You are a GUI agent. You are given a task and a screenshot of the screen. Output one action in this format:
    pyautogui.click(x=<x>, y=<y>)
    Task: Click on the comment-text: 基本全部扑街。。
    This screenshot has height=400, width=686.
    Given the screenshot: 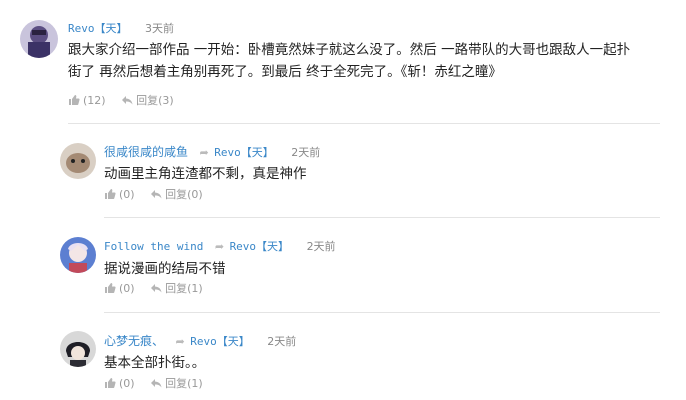 What is the action you would take?
    pyautogui.click(x=155, y=363)
    